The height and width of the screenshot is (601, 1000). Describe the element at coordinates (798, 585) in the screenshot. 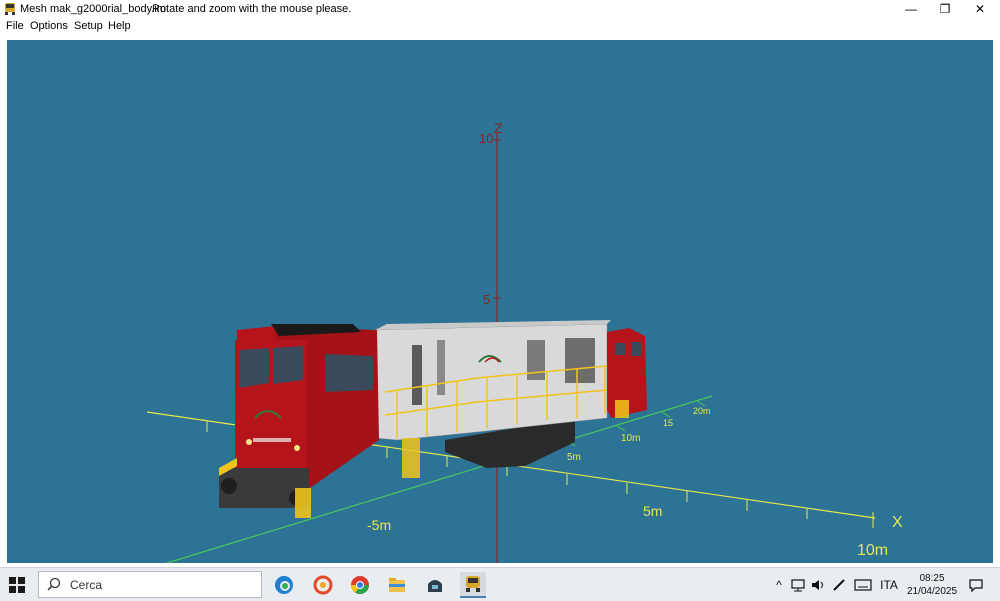

I see `network-icon` at that location.